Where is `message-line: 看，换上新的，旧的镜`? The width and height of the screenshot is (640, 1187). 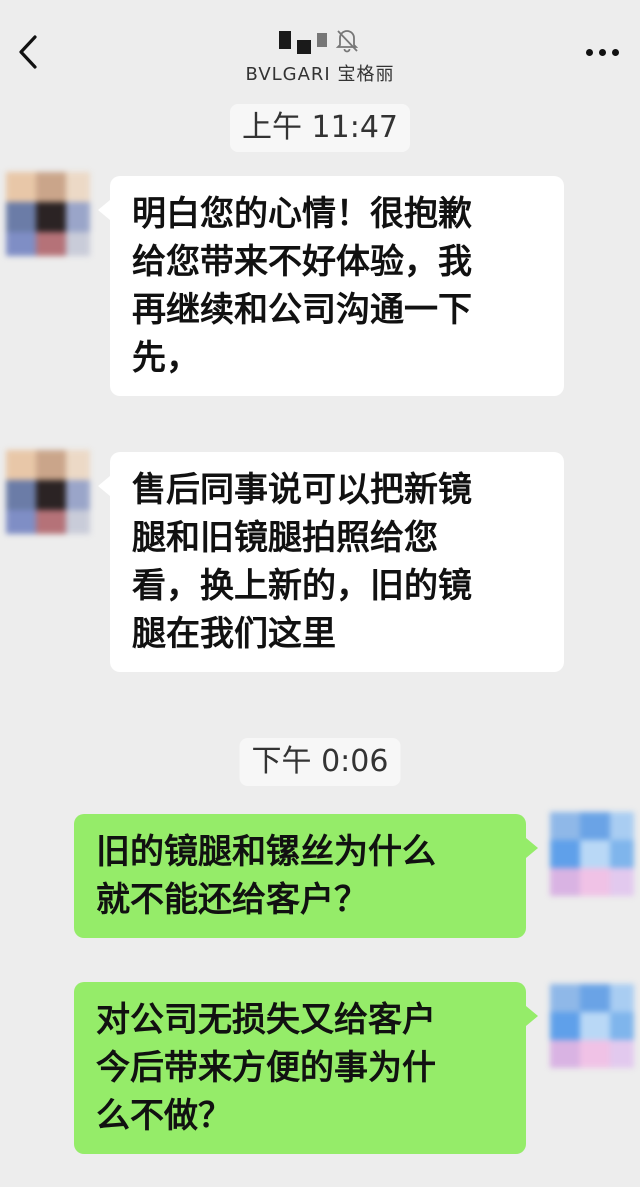
message-line: 看，换上新的，旧的镜 is located at coordinates (302, 586).